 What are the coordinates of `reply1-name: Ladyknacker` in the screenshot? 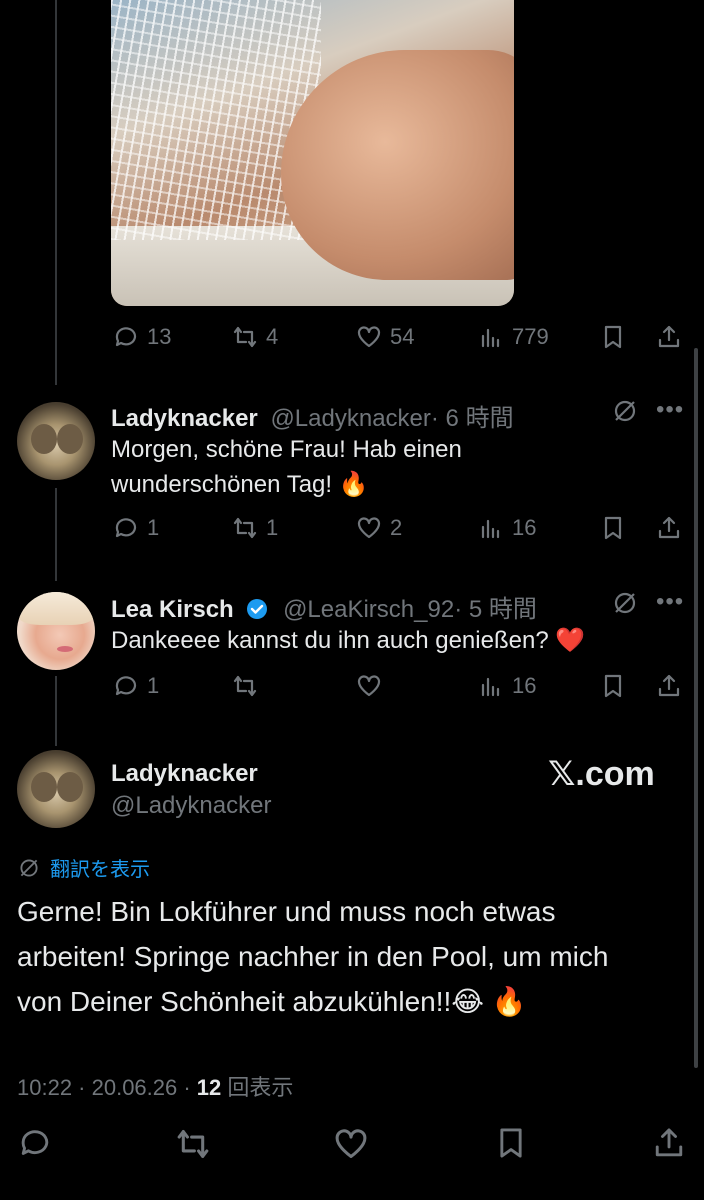 It's located at (184, 418).